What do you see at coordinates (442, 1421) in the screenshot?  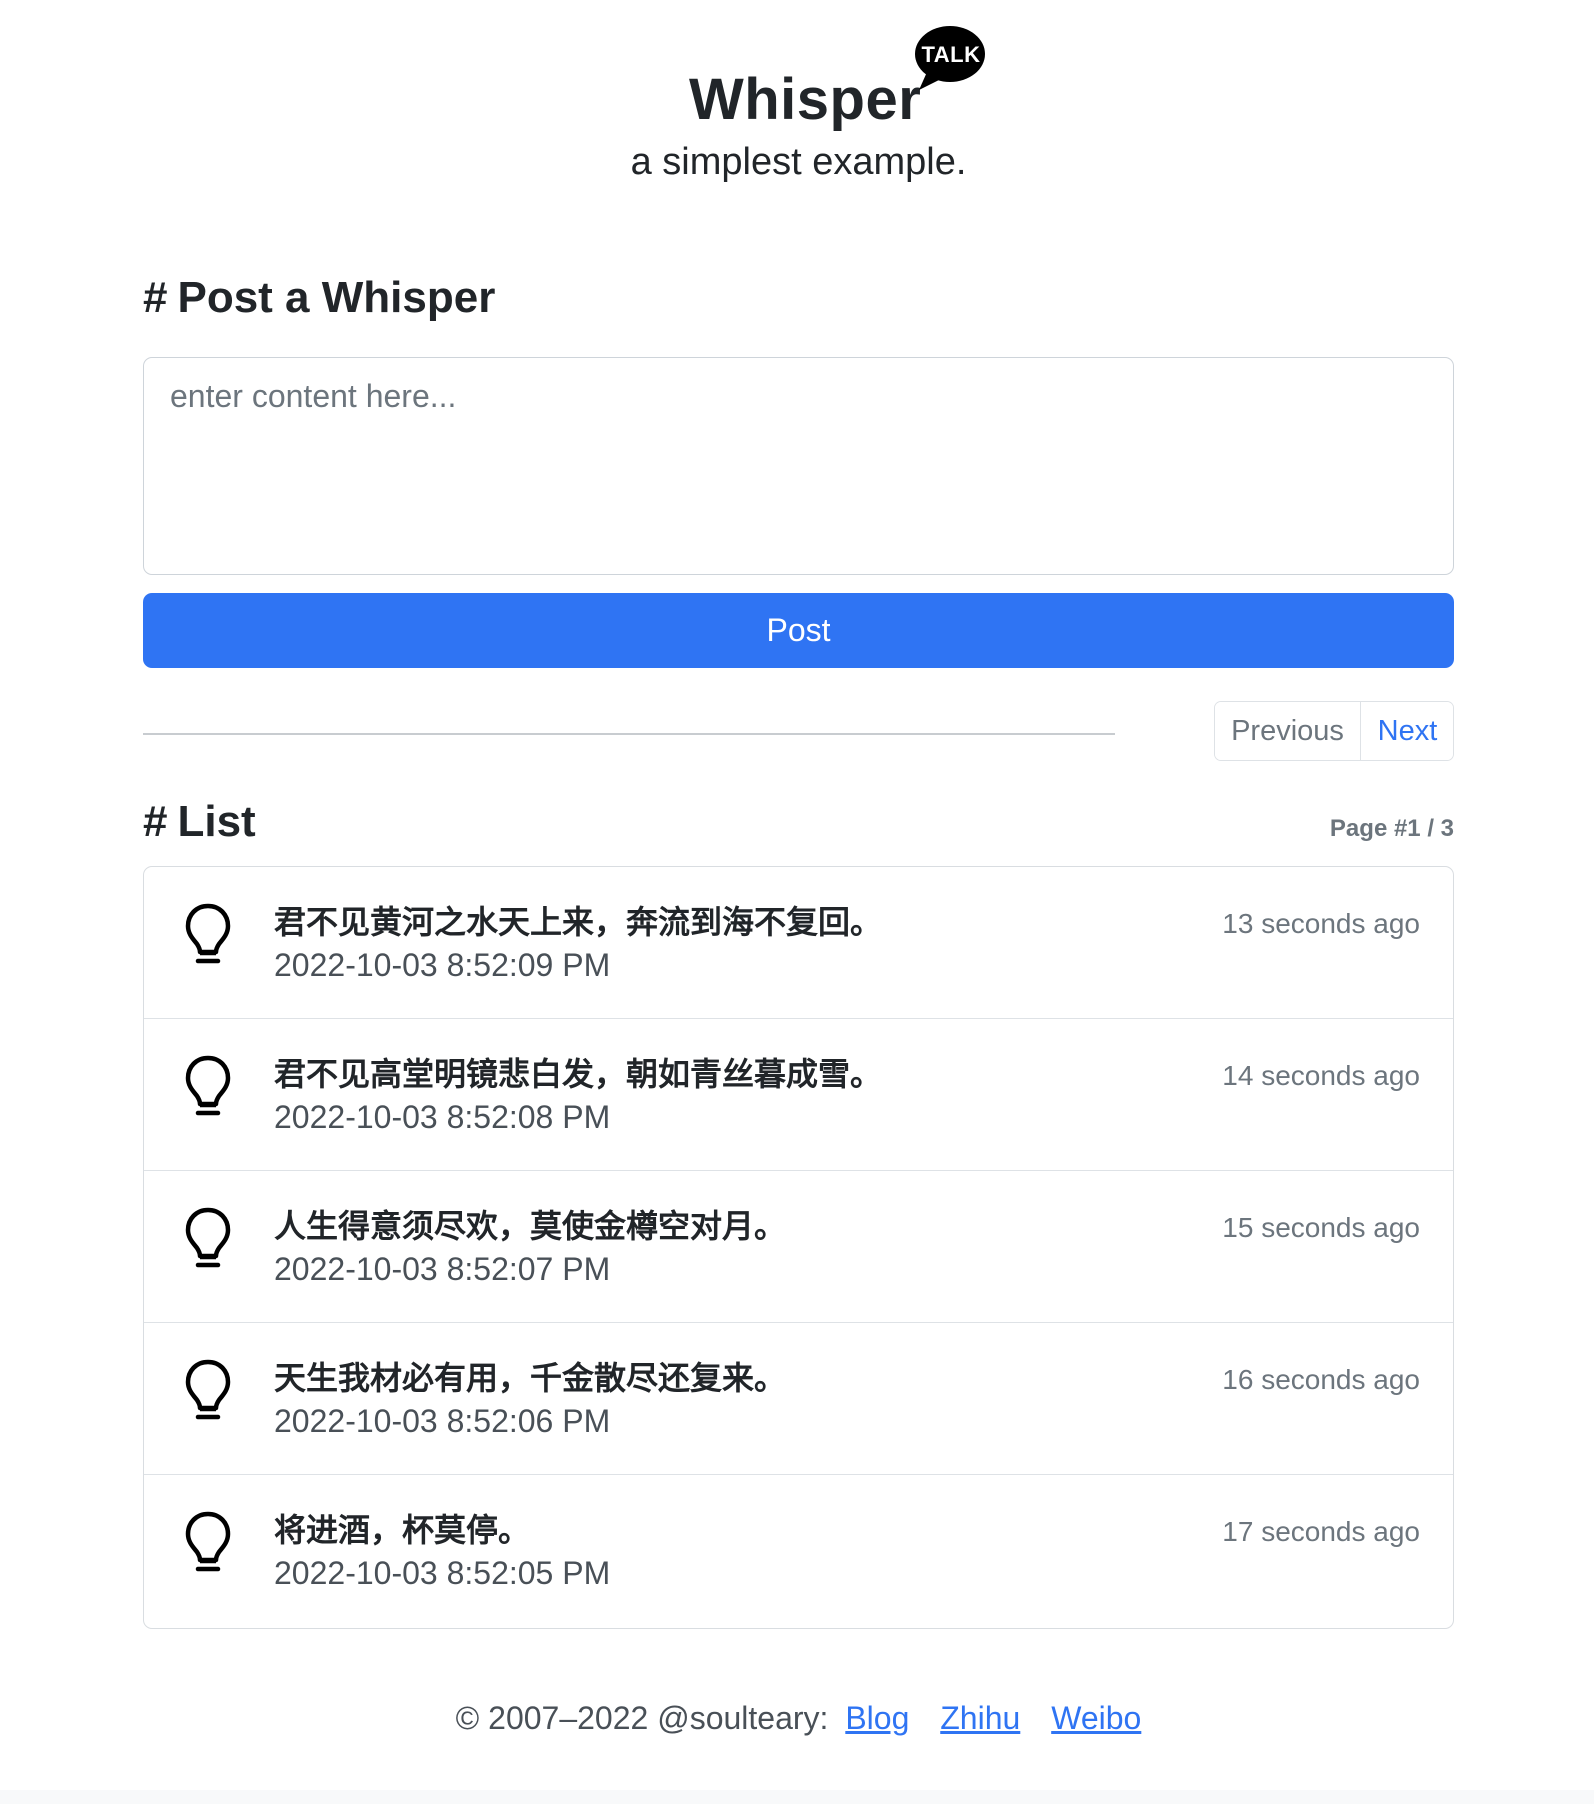 I see `item-date: 2022-10-03 8:52:06 PM` at bounding box center [442, 1421].